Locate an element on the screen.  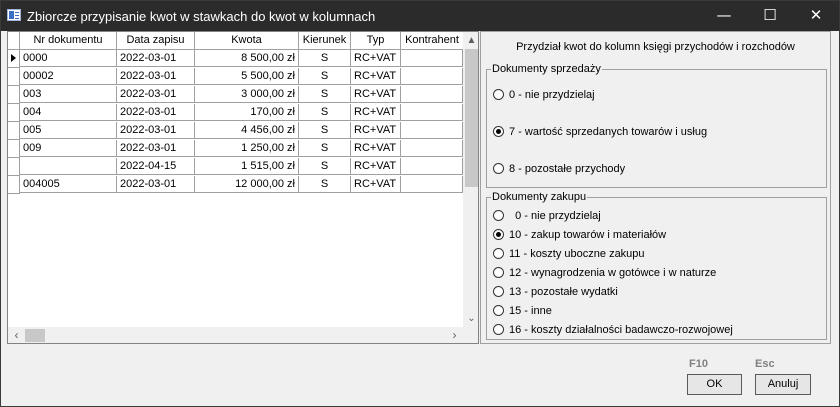
horizontal-scrollbar: ‹ › is located at coordinates (235, 335).